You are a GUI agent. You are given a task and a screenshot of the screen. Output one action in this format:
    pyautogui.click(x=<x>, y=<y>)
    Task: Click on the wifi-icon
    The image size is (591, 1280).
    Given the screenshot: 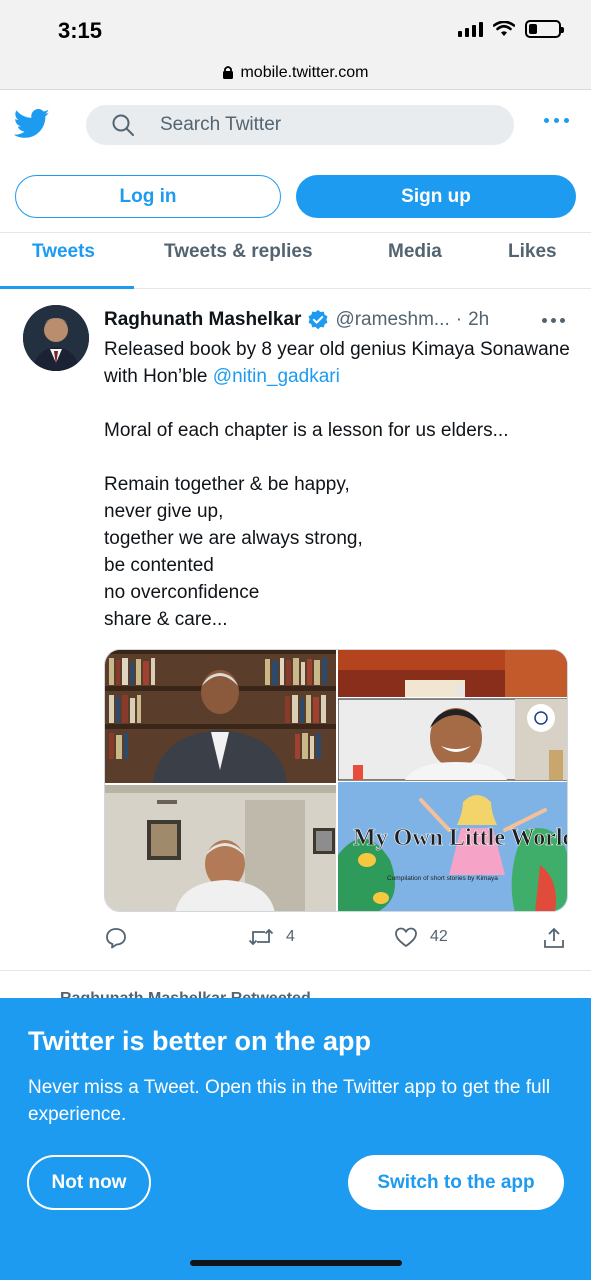 What is the action you would take?
    pyautogui.click(x=504, y=28)
    